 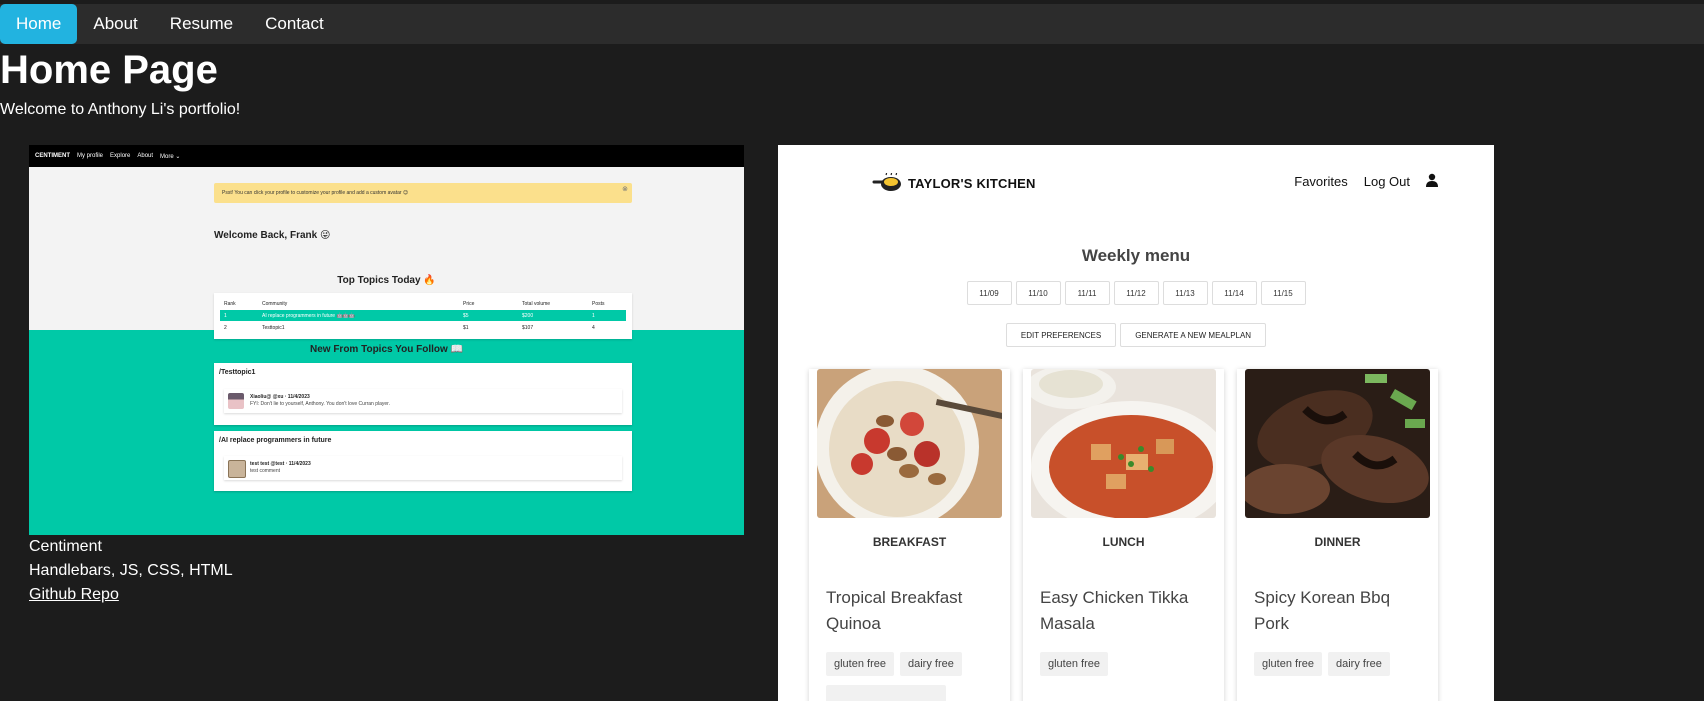 What do you see at coordinates (115, 24) in the screenshot?
I see `nav-about: About` at bounding box center [115, 24].